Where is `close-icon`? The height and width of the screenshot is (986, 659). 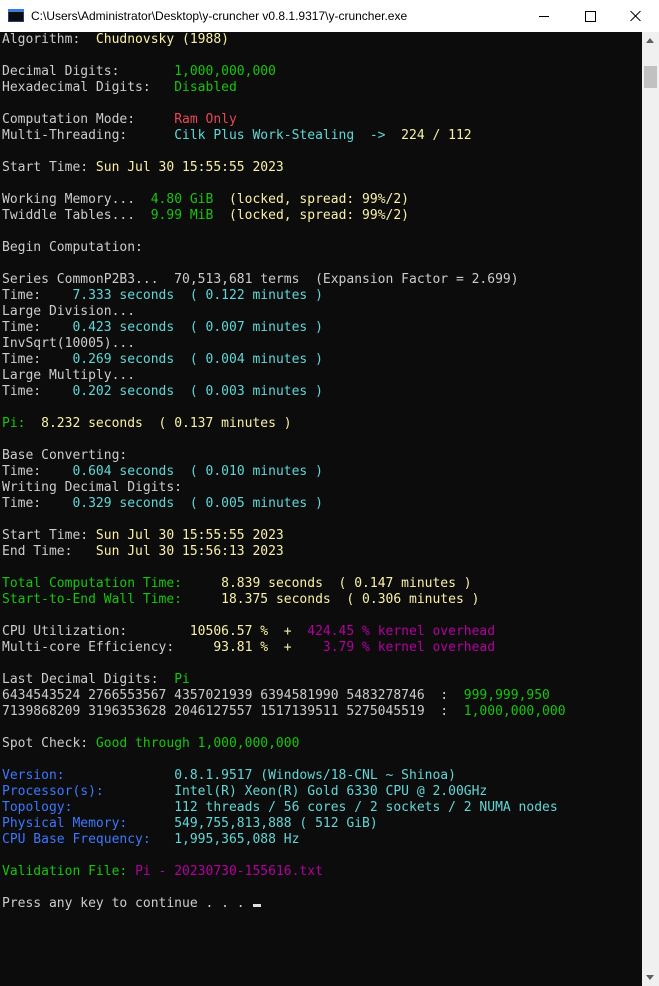 close-icon is located at coordinates (636, 16).